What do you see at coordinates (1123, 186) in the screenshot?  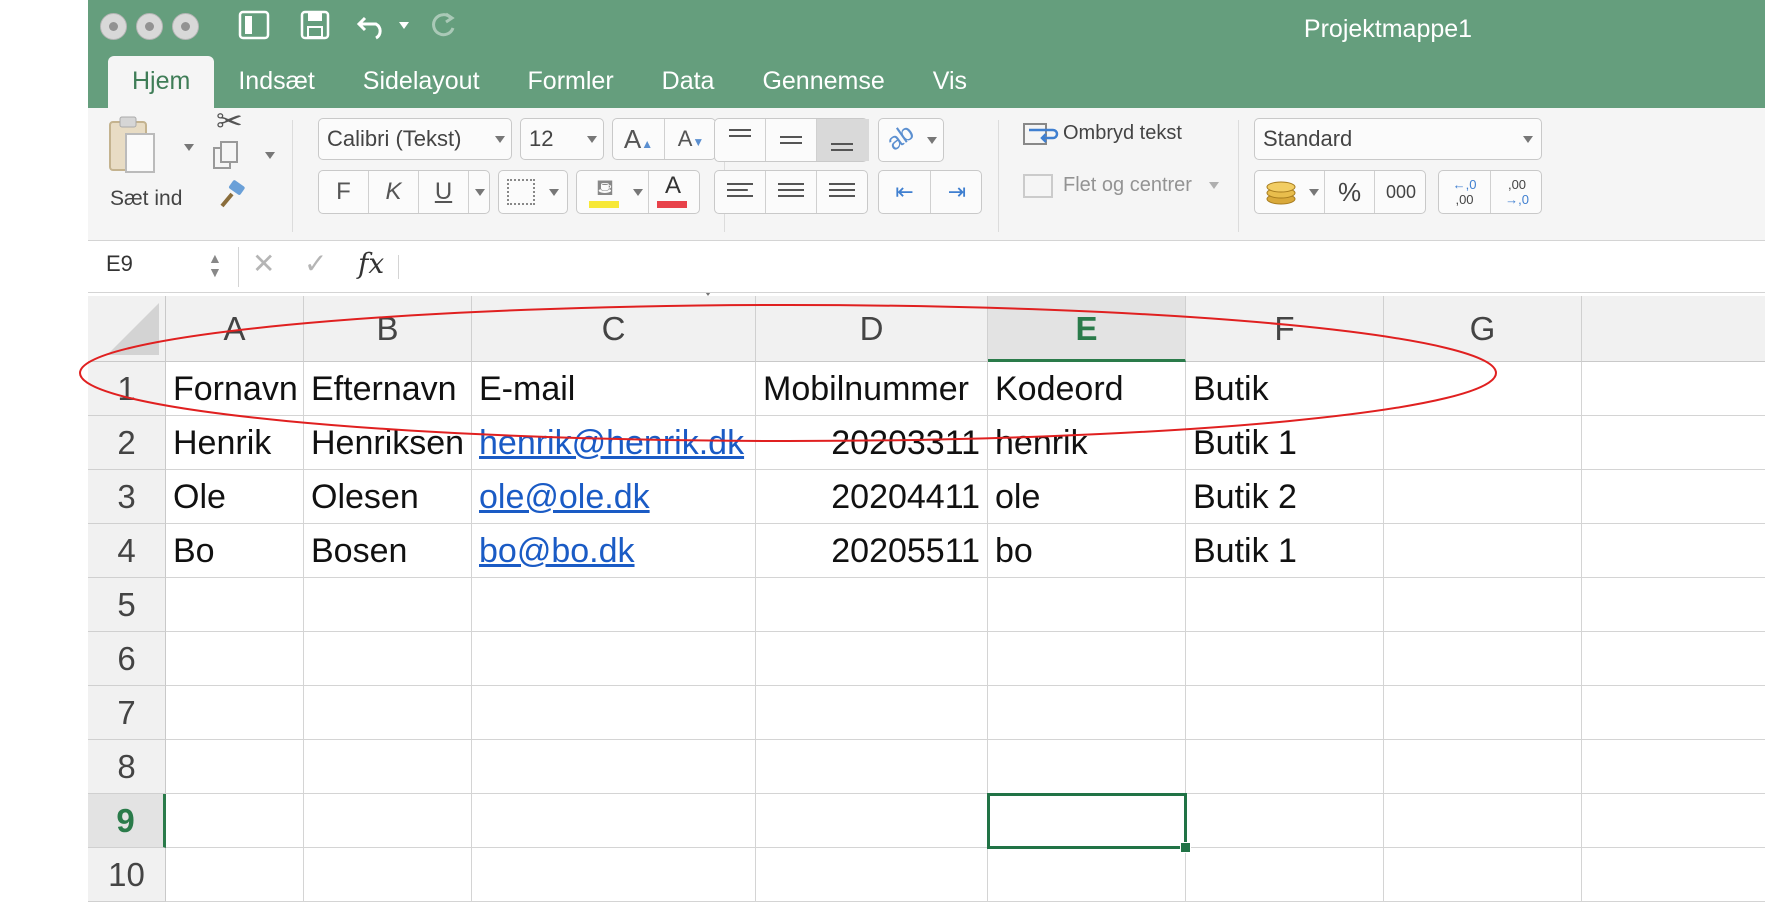 I see `merge-center-button: Flet og centrer` at bounding box center [1123, 186].